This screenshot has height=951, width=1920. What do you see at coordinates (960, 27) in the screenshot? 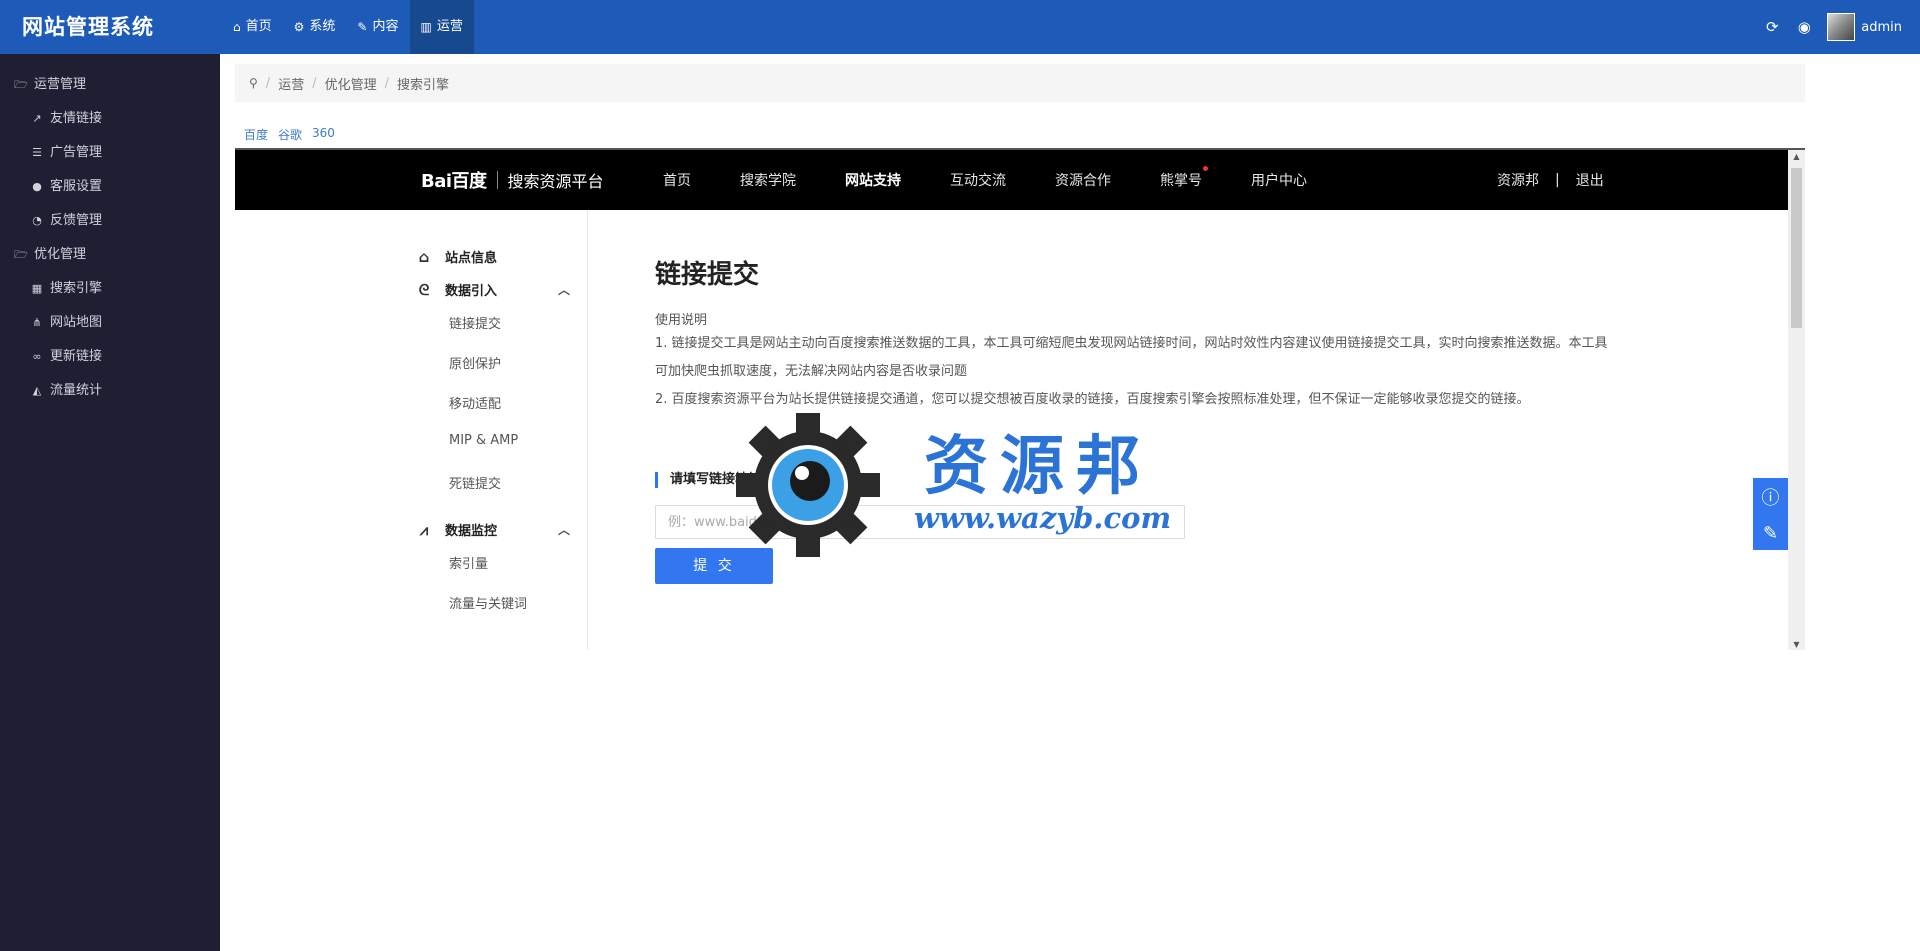
I see `top-bar: 网站管理系统 ⌂ 首页 ⚙ 系统 ✎ 内容 ▥ 运营 ⟳ ◉ admin` at bounding box center [960, 27].